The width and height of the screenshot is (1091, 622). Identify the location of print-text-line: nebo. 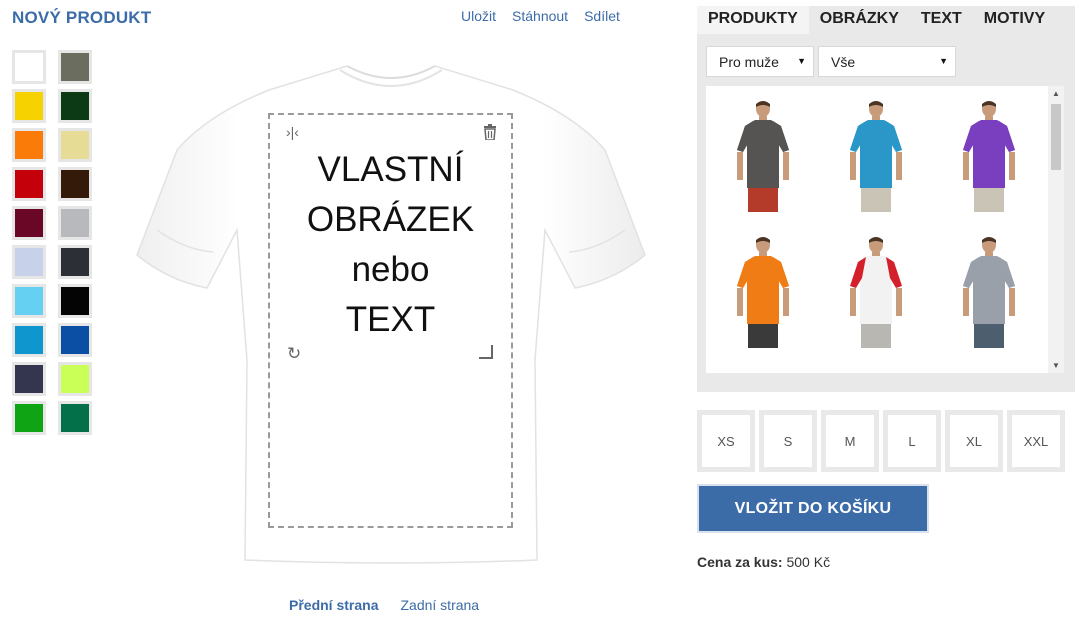
(390, 269).